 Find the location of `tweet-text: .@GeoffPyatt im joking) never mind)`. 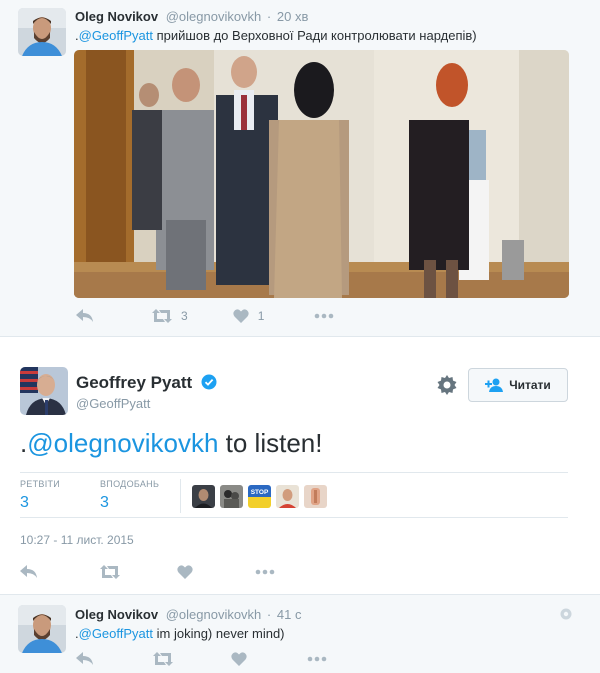

tweet-text: .@GeoffPyatt im joking) never mind) is located at coordinates (180, 633).